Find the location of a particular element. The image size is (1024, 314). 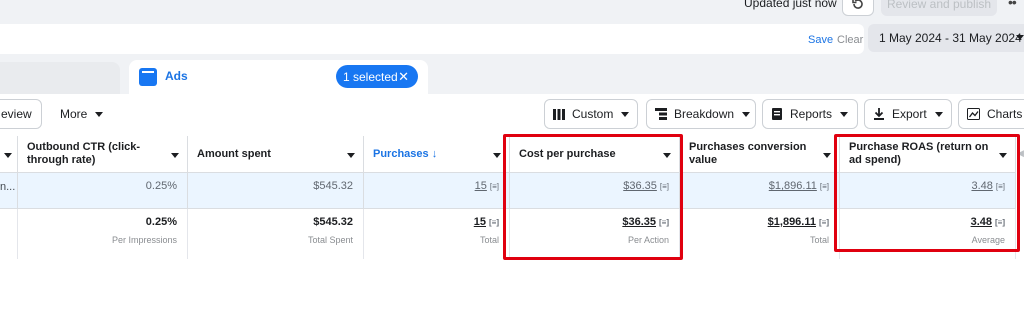

total-amount-cell: $545.32 Total Spent is located at coordinates (276, 234).